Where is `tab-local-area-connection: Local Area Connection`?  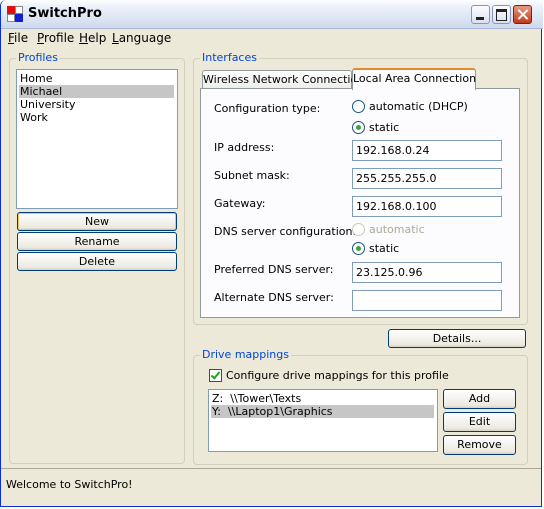 tab-local-area-connection: Local Area Connection is located at coordinates (414, 79).